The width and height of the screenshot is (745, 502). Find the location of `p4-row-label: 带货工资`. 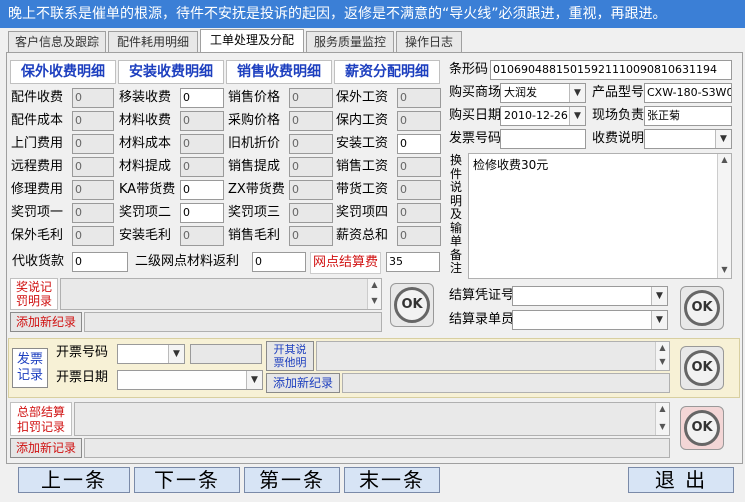

p4-row-label: 带货工资 is located at coordinates (362, 189).